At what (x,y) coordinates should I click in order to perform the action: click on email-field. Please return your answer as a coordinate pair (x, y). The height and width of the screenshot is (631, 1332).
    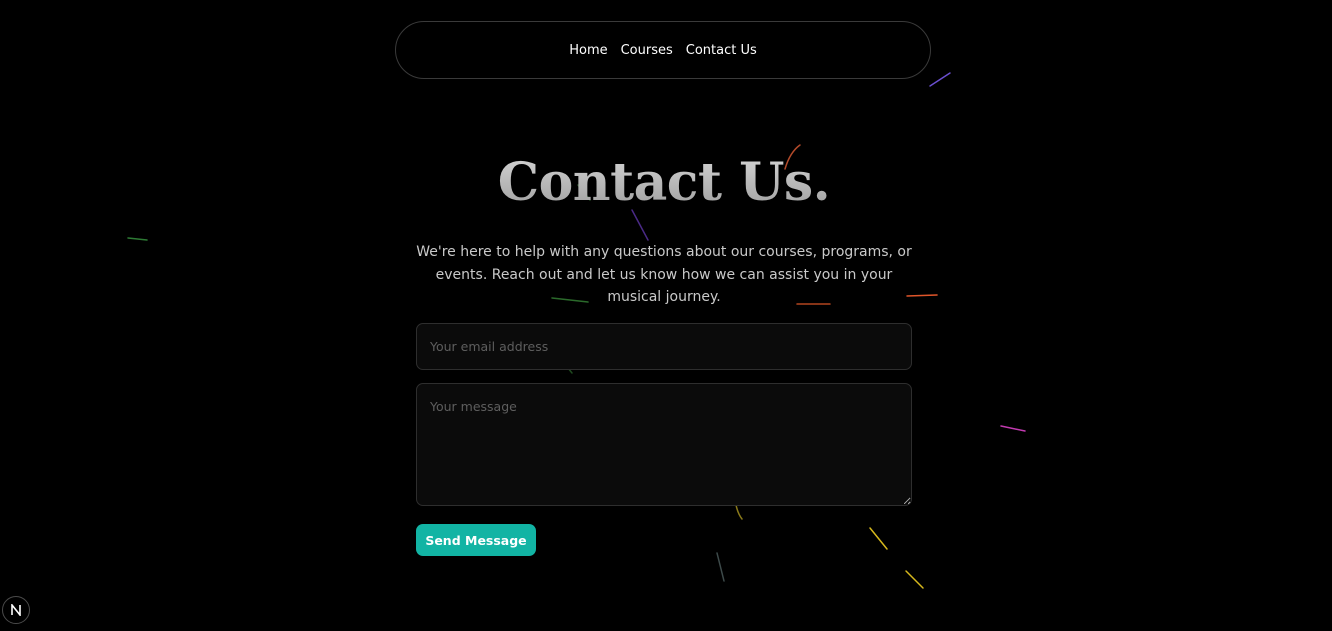
    Looking at the image, I should click on (664, 346).